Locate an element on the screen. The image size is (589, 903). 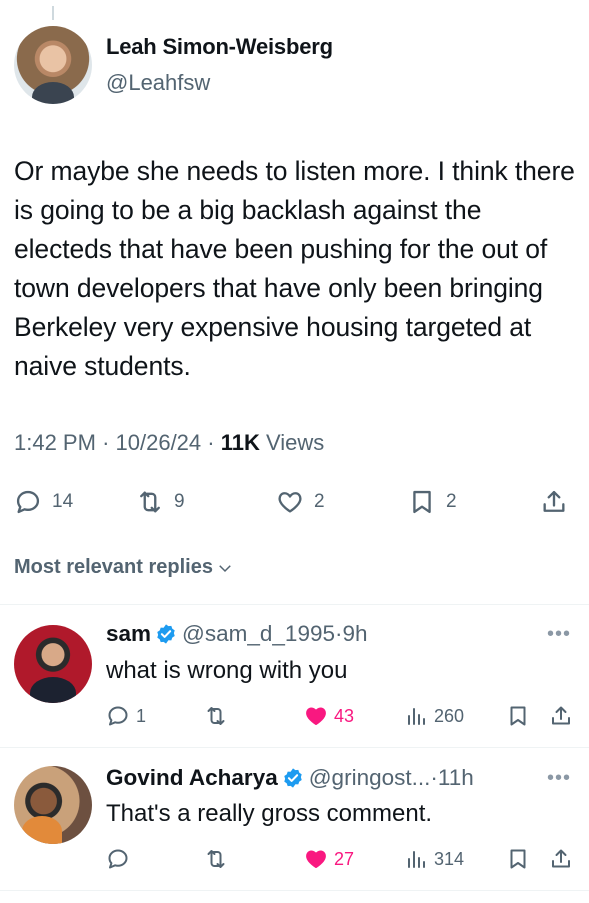
replies-sort-label: Most relevant replies is located at coordinates (113, 567).